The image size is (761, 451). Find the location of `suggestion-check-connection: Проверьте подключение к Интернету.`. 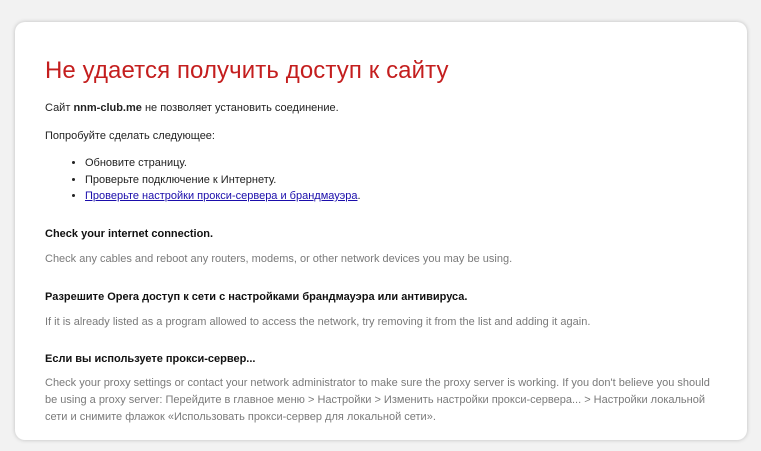

suggestion-check-connection: Проверьте подключение к Интернету. is located at coordinates (401, 180).